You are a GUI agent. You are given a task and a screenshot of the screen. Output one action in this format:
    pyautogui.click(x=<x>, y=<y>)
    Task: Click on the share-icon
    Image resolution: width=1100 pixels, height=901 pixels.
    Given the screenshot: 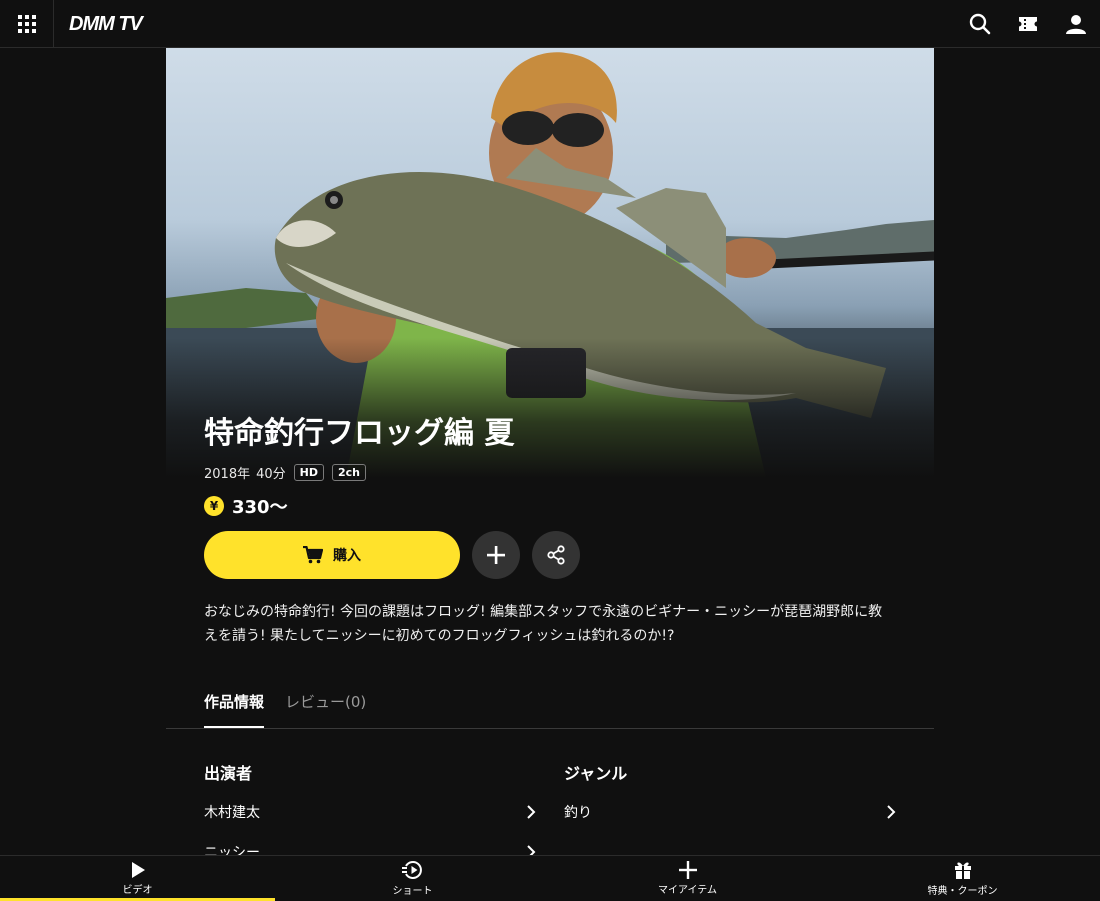 What is the action you would take?
    pyautogui.click(x=556, y=555)
    